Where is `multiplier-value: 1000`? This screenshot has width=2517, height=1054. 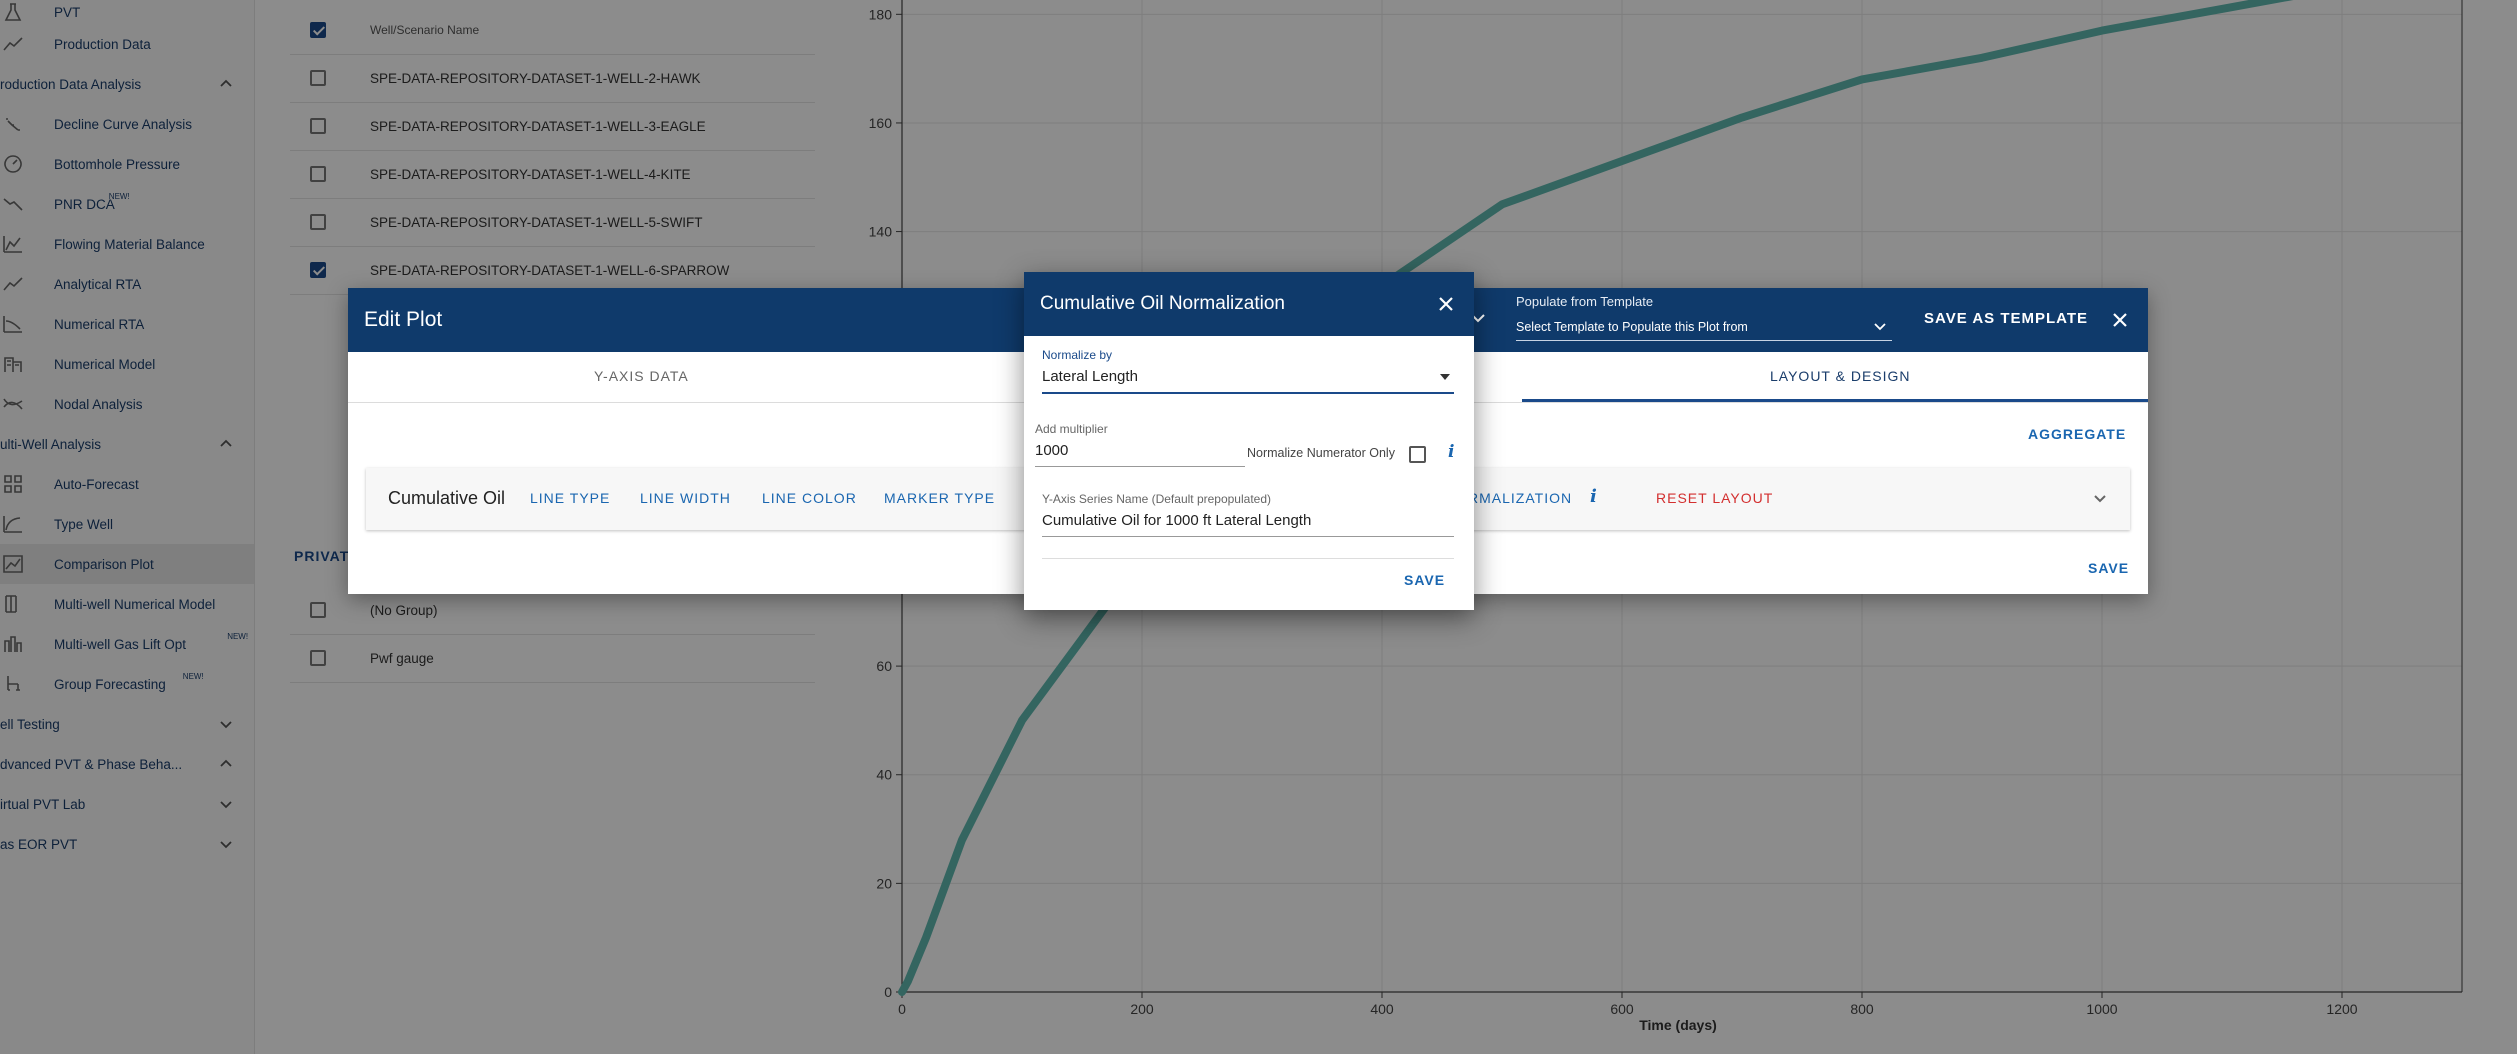 multiplier-value: 1000 is located at coordinates (1052, 450).